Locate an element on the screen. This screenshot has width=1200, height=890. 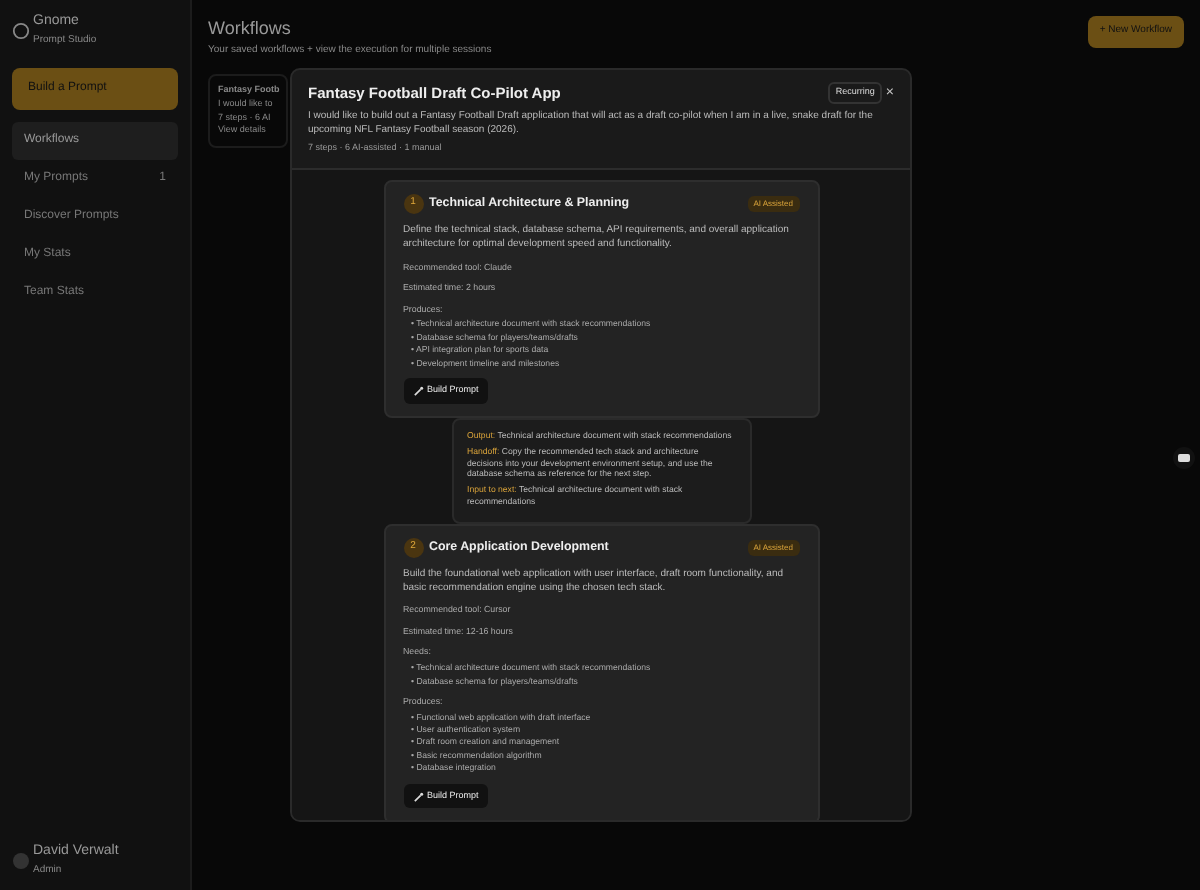
avatar-icon is located at coordinates (21, 860).